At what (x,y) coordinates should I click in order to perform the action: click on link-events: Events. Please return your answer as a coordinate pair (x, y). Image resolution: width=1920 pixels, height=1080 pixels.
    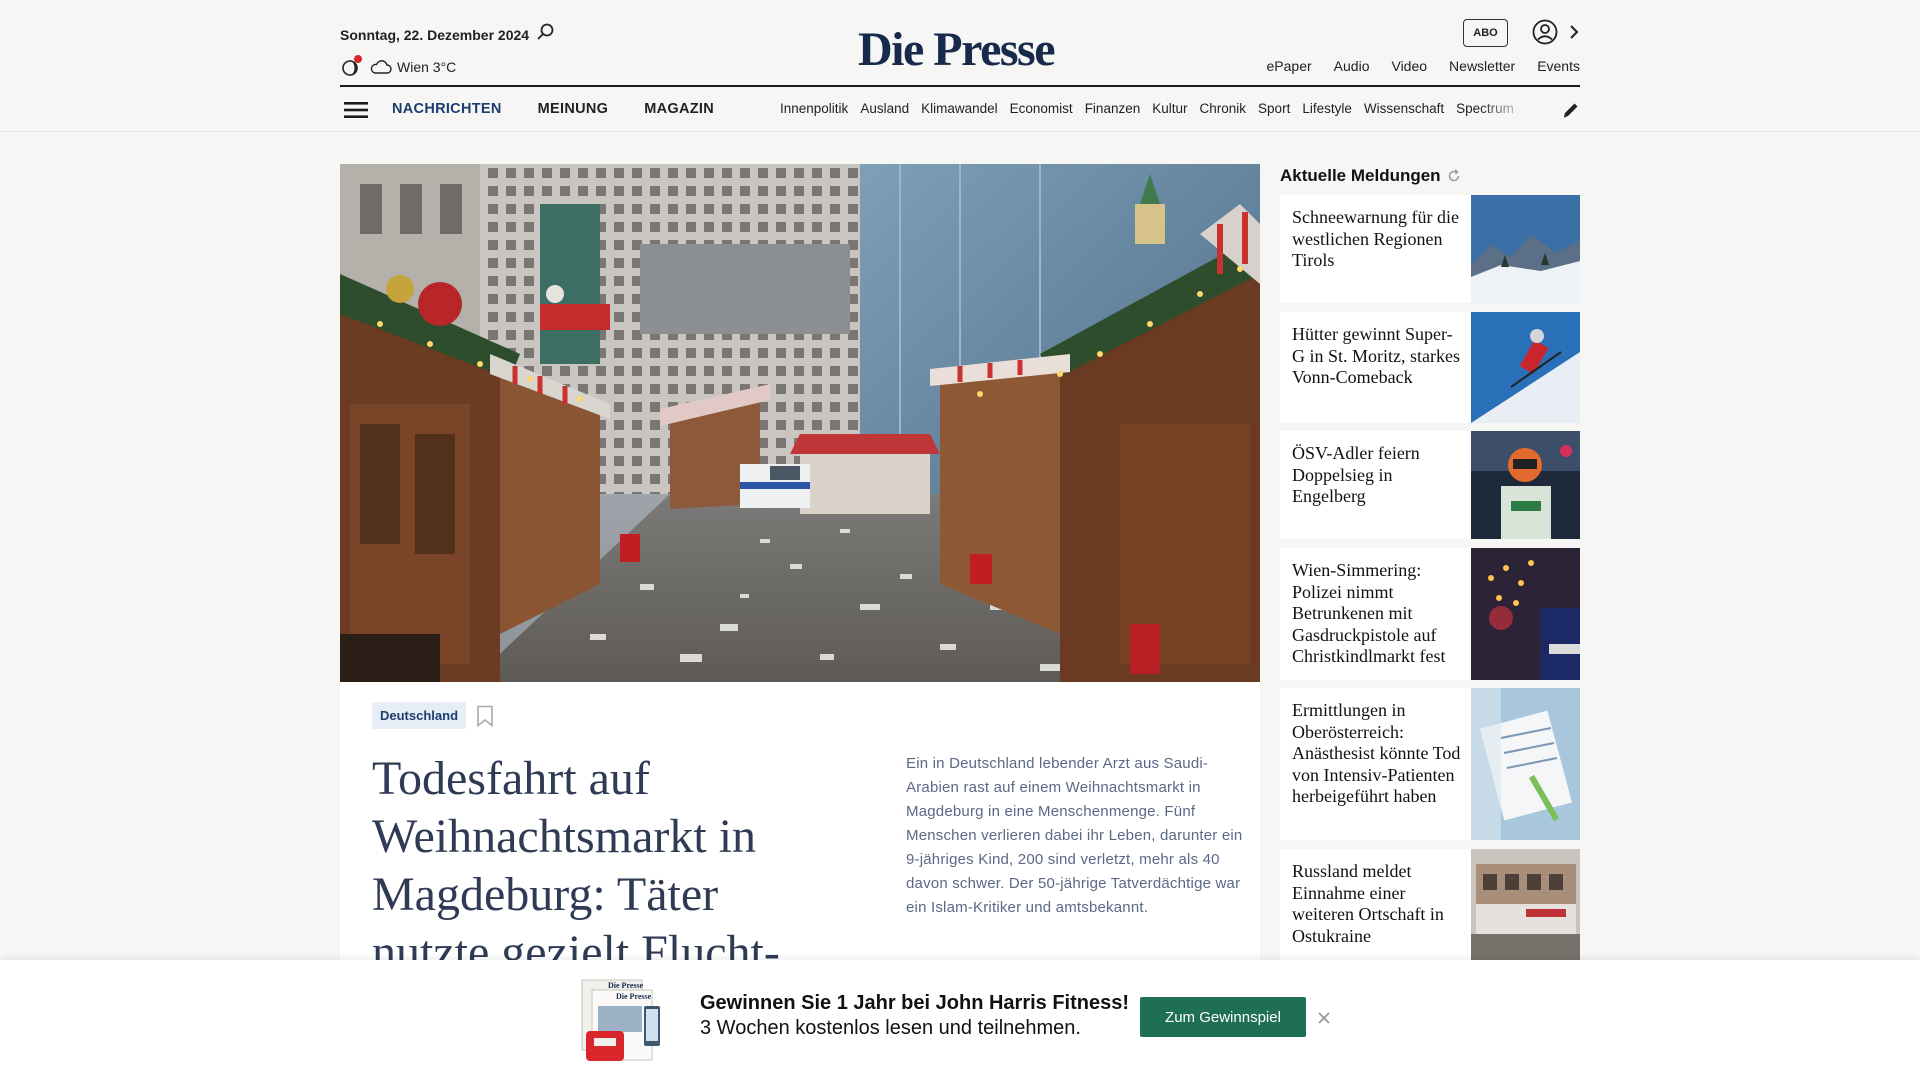
    Looking at the image, I should click on (1558, 66).